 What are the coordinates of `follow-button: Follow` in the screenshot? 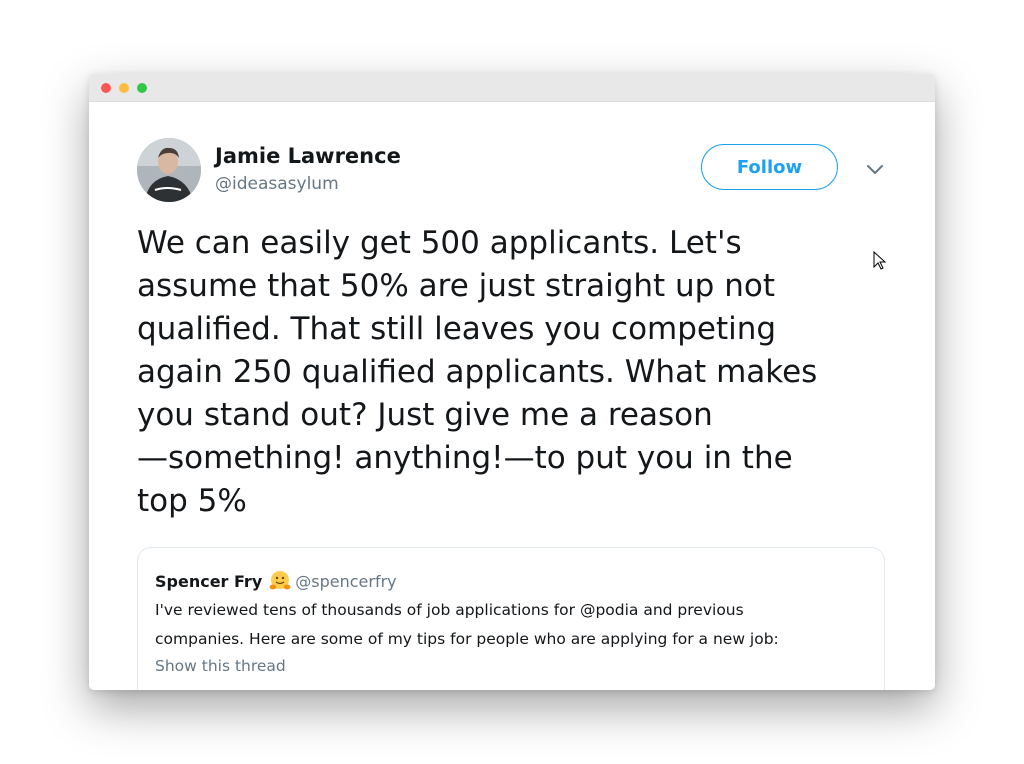 It's located at (769, 167).